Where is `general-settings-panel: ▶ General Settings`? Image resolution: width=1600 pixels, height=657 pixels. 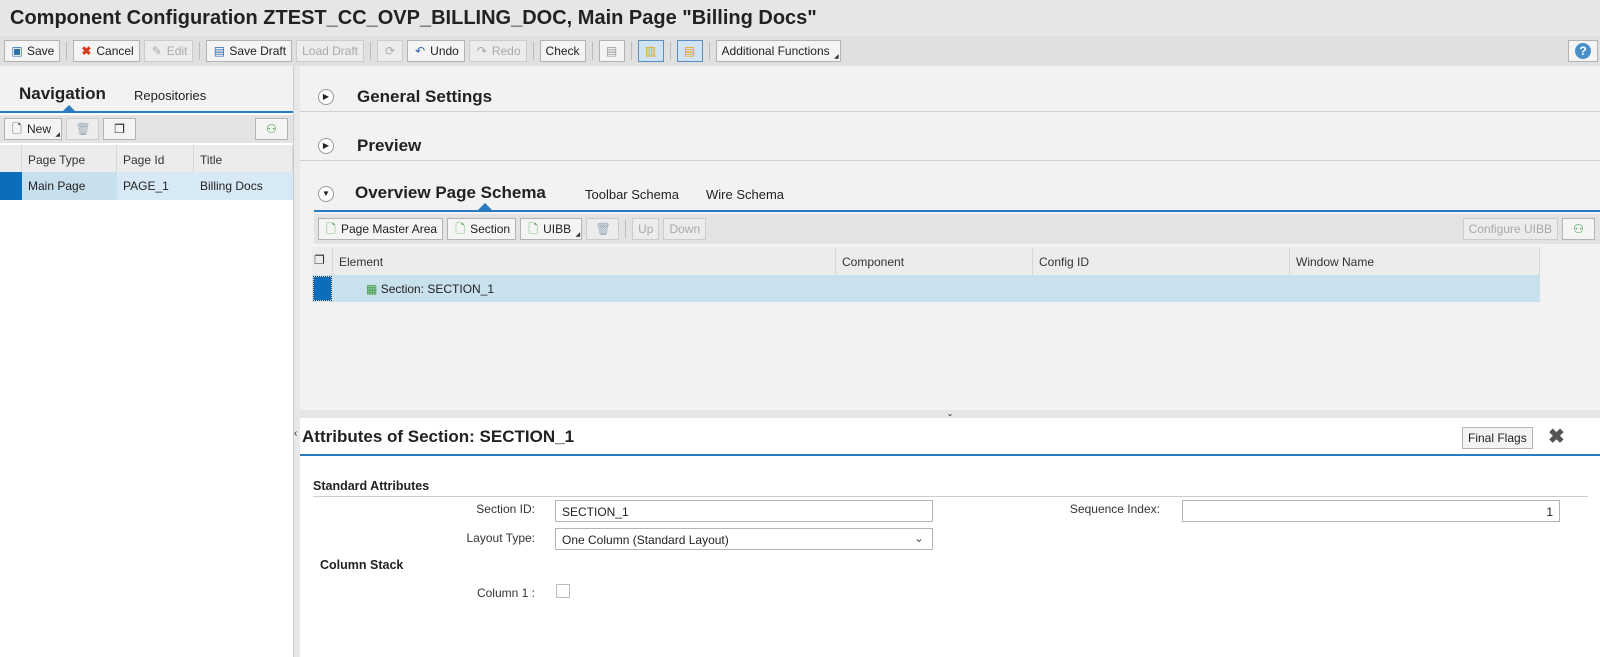 general-settings-panel: ▶ General Settings is located at coordinates (950, 96).